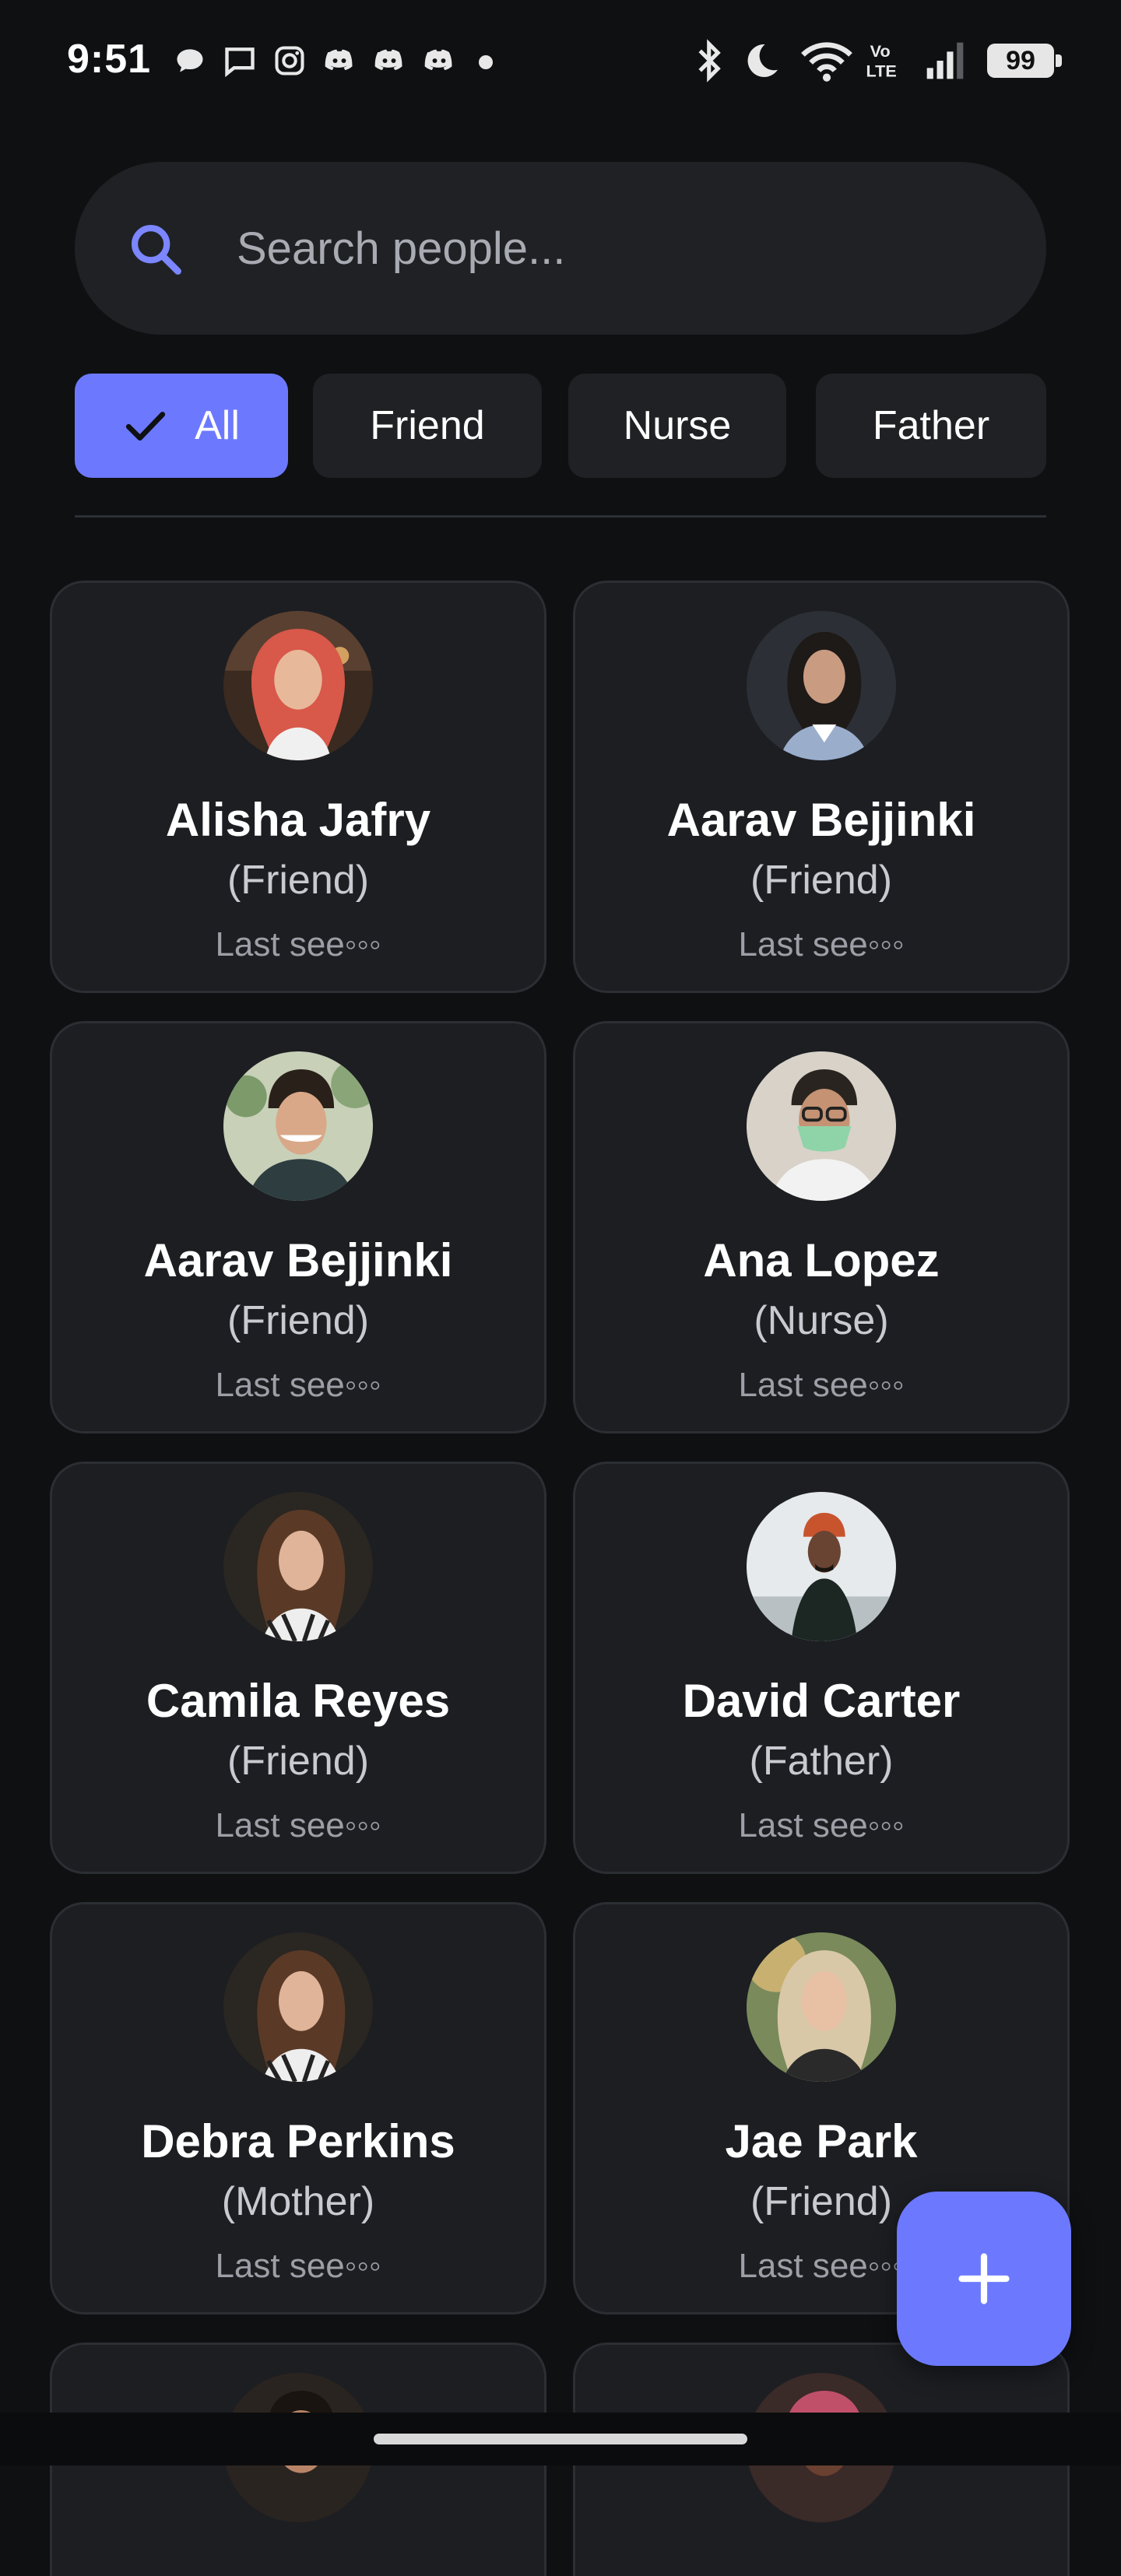  Describe the element at coordinates (298, 1701) in the screenshot. I see `person-name: Camila Reyes` at that location.